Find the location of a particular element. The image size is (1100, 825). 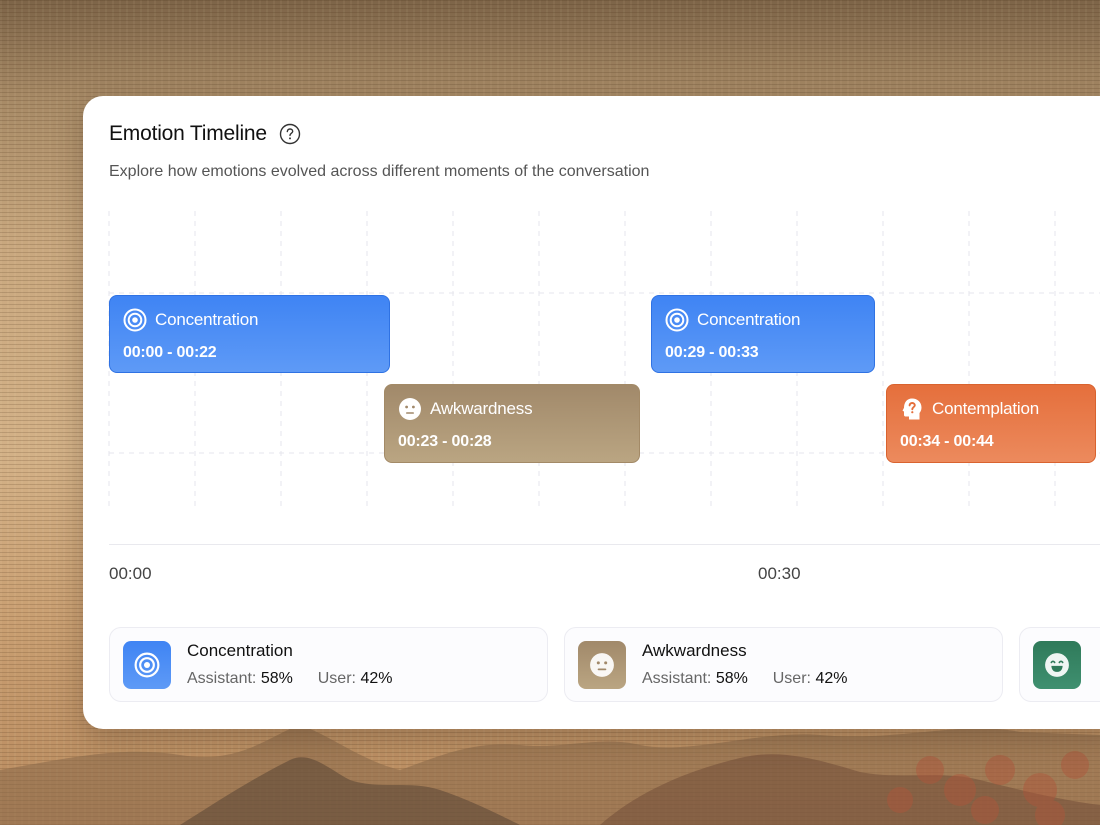

timeline-segment-concentration: Concentration 00:29 - 00:33 is located at coordinates (763, 334).